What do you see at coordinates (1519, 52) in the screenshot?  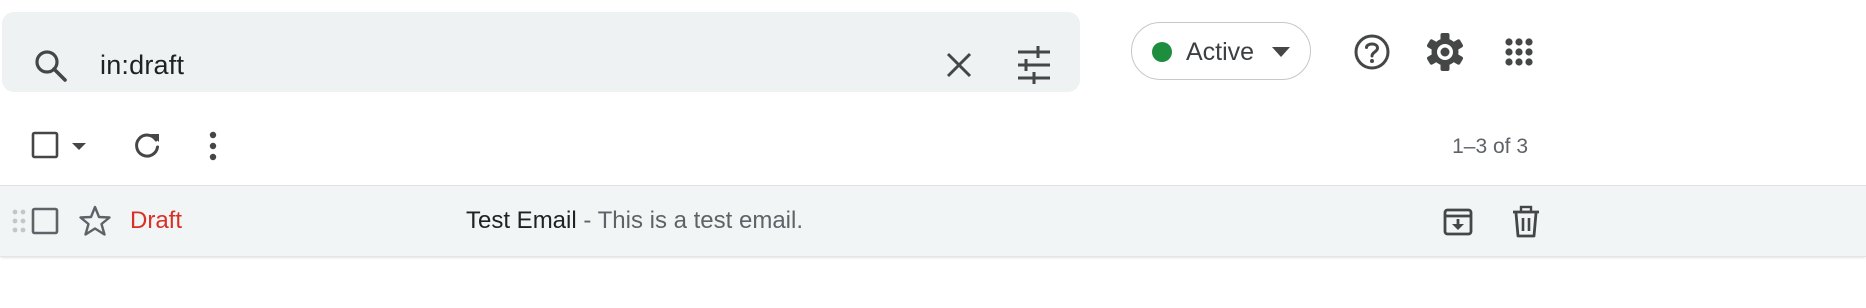 I see `apps-grid-icon` at bounding box center [1519, 52].